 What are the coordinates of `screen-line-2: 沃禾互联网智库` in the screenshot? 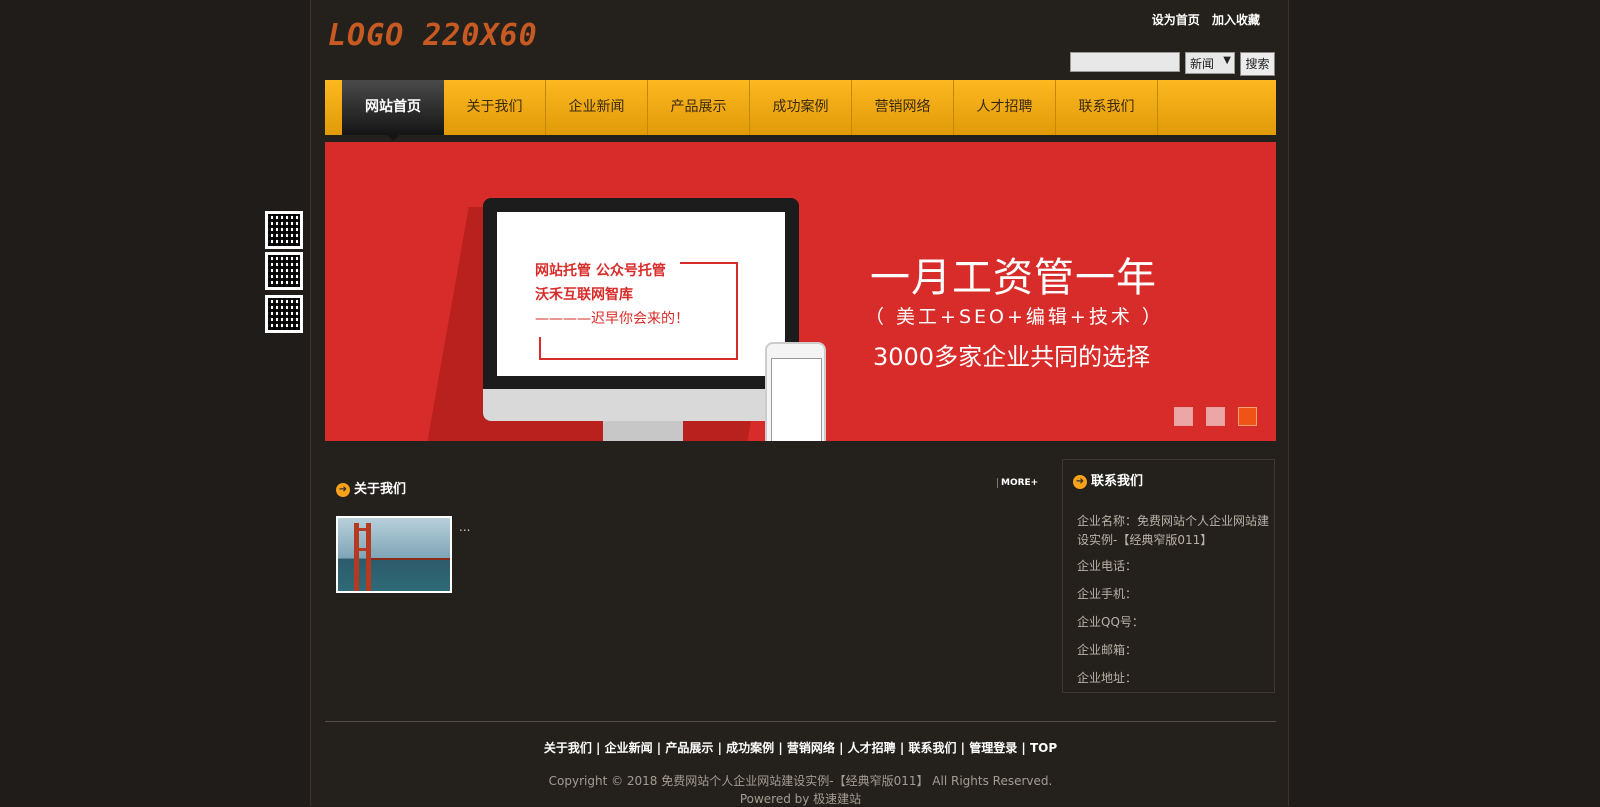 It's located at (584, 295).